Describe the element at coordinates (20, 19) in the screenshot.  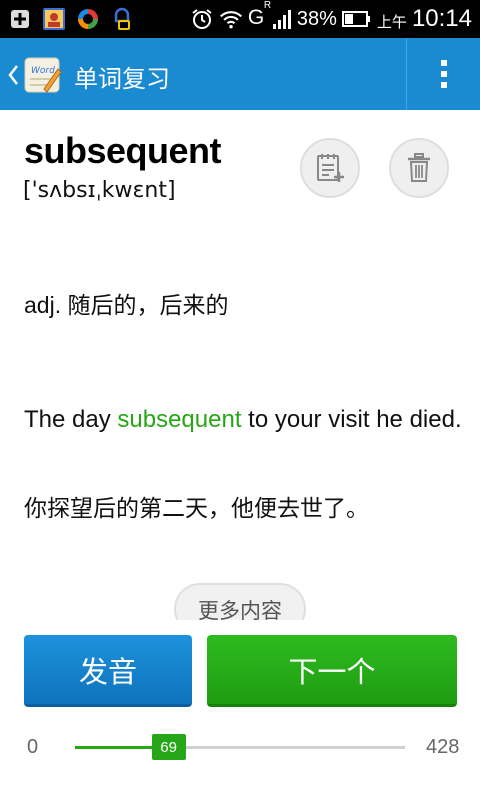
I see `add-notification-icon` at that location.